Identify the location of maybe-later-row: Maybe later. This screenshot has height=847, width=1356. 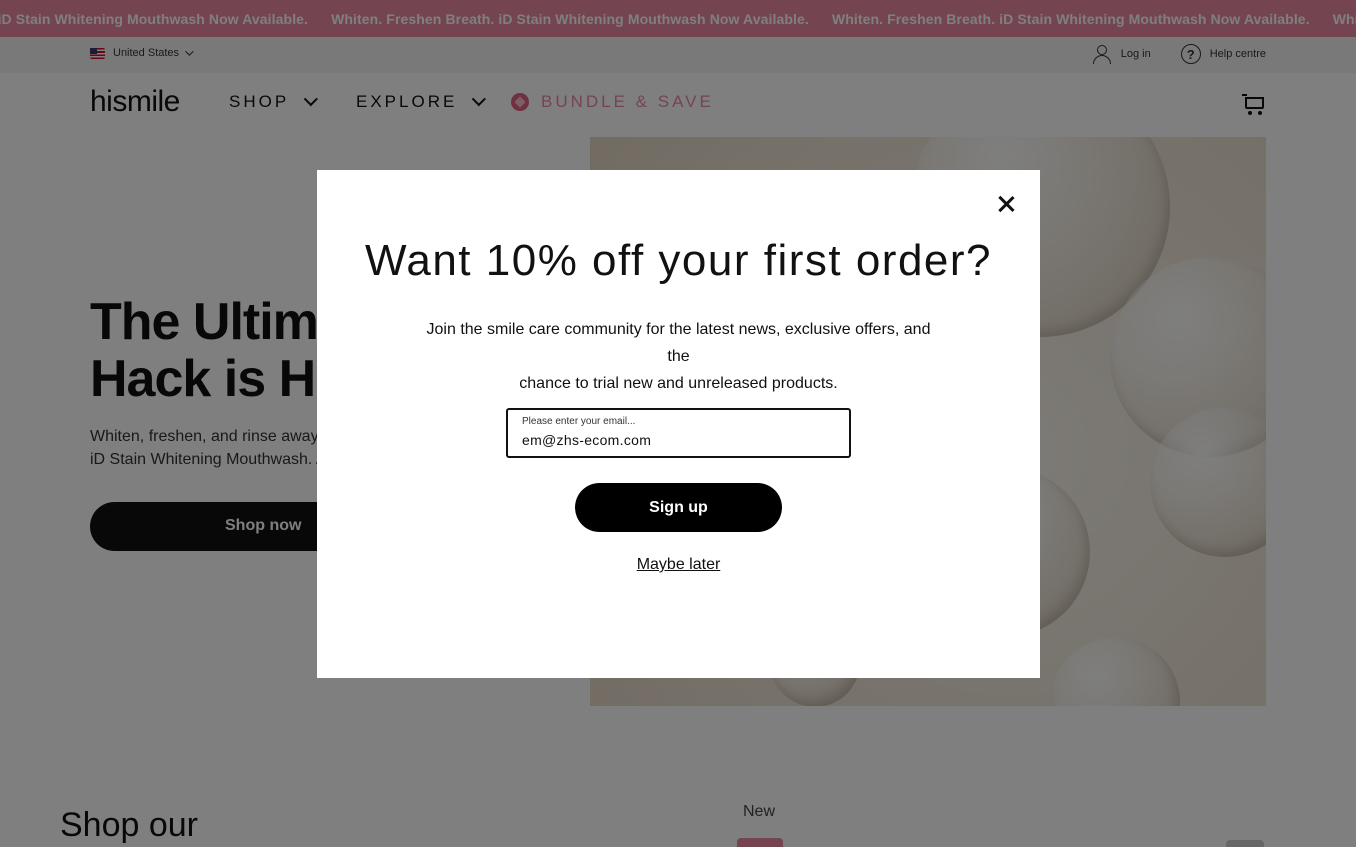
(678, 565).